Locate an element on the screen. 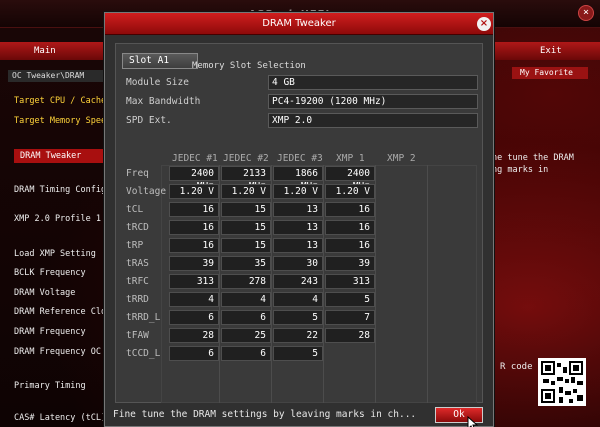 The image size is (600, 427). timing-row-label: tRFC is located at coordinates (137, 281).